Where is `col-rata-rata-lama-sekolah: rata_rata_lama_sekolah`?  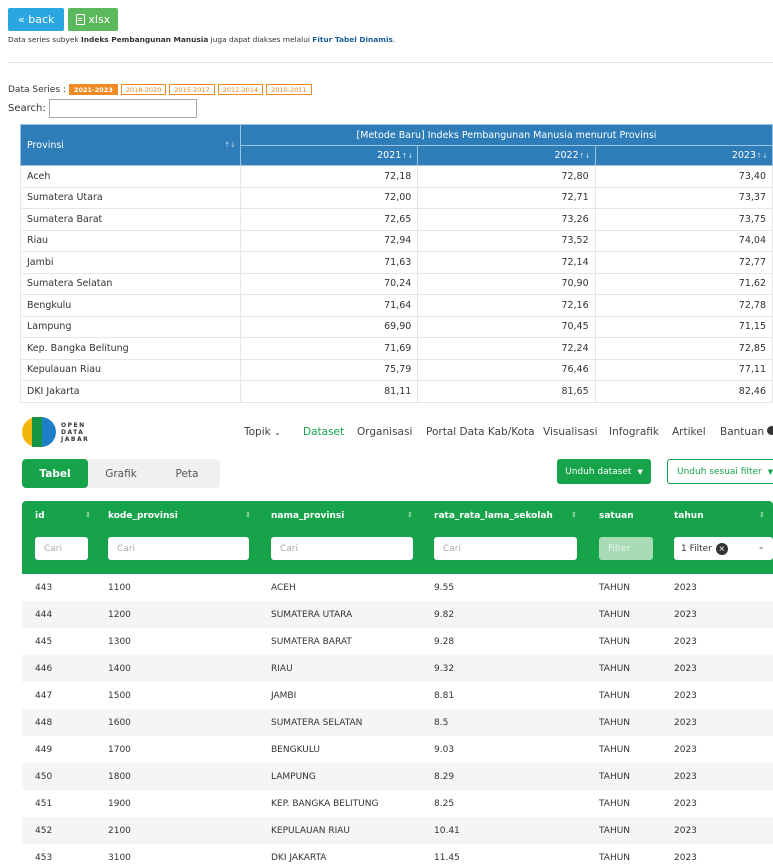 col-rata-rata-lama-sekolah: rata_rata_lama_sekolah is located at coordinates (493, 516).